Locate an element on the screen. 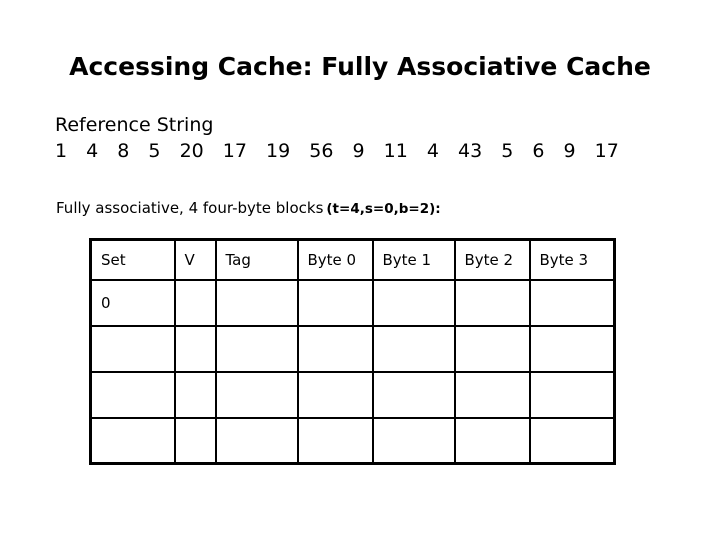 This screenshot has width=720, height=540. column-header-set: Set is located at coordinates (132, 259).